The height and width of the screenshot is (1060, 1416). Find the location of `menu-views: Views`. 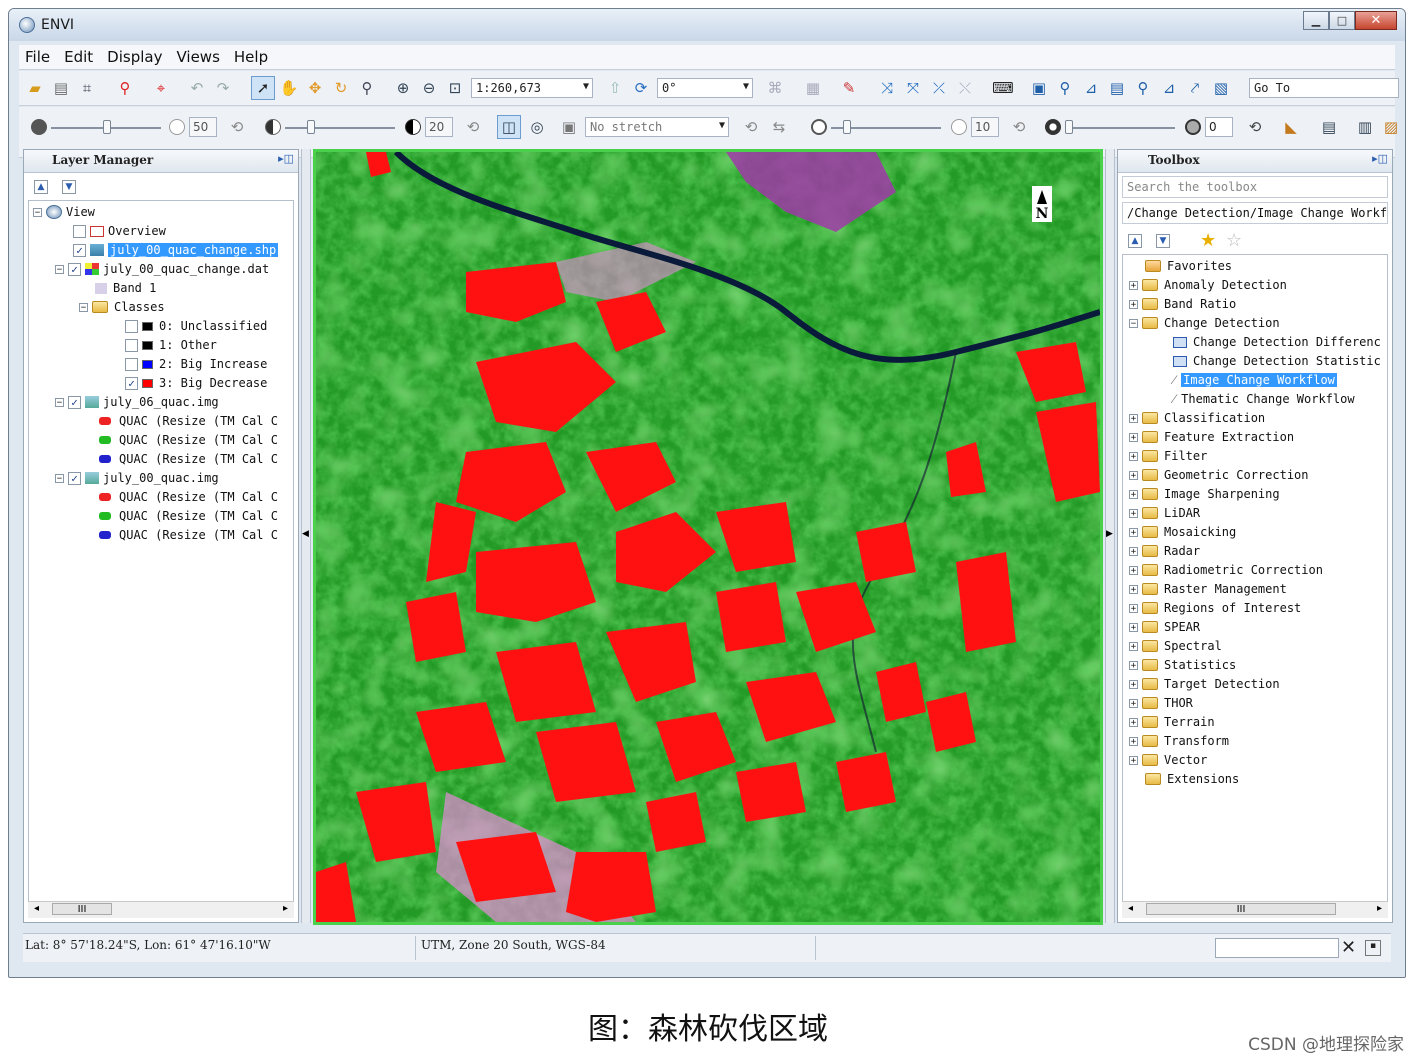

menu-views: Views is located at coordinates (197, 57).